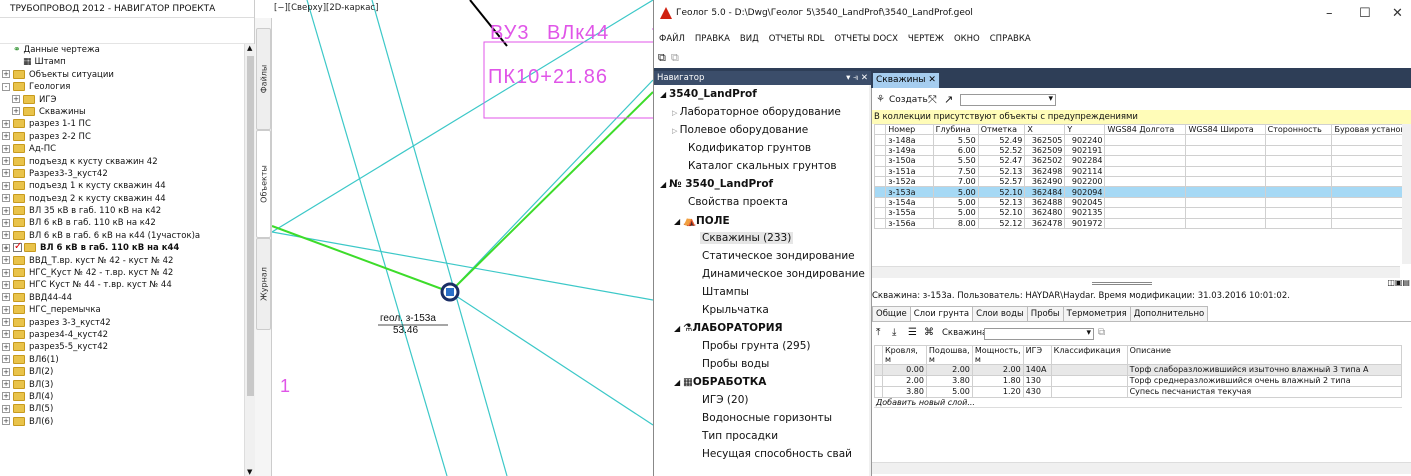 The height and width of the screenshot is (476, 1411). I want to click on table-cell: 902284, so click(1085, 161).